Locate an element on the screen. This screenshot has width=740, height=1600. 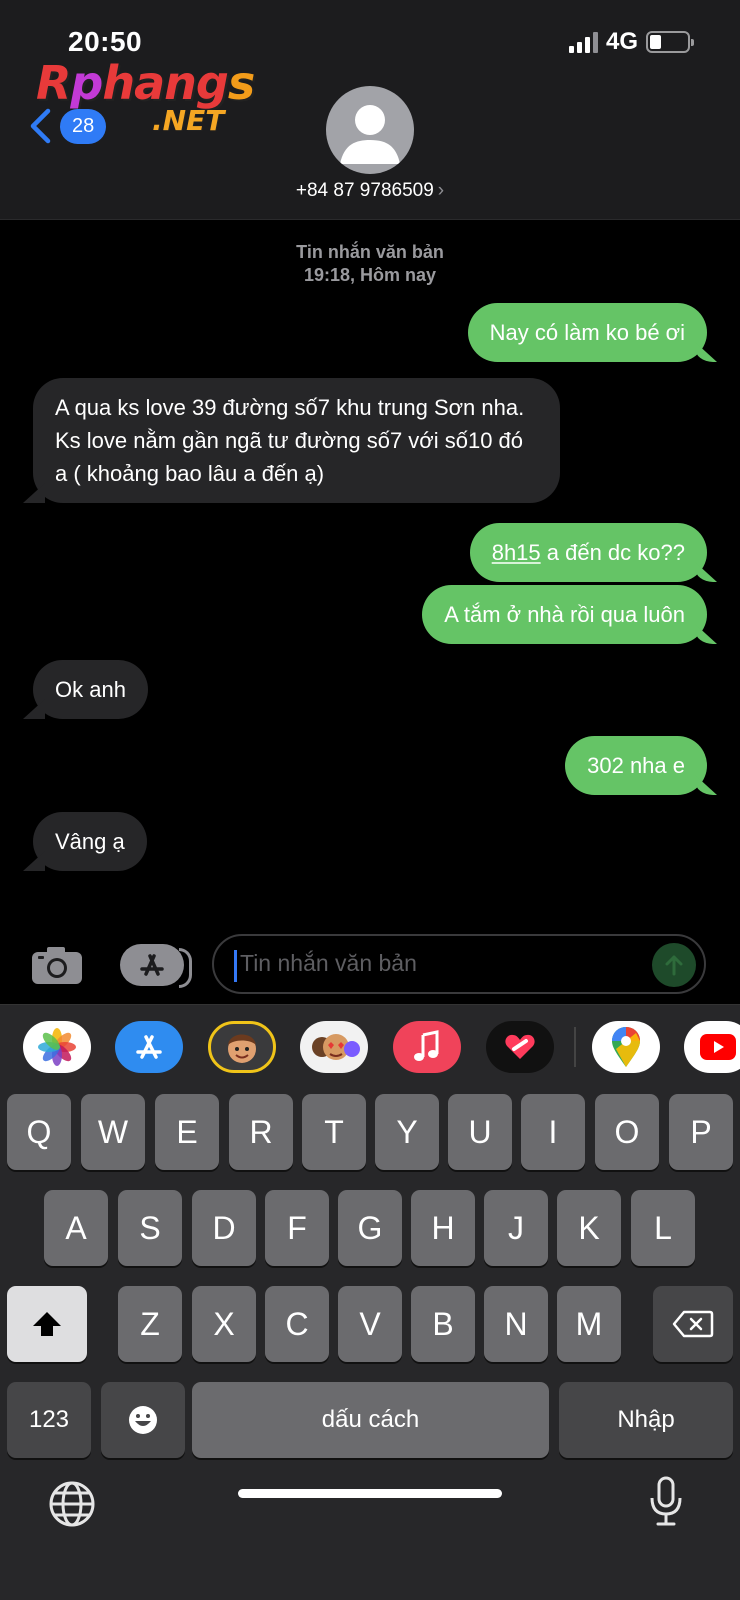
key-c: C is located at coordinates (297, 1324).